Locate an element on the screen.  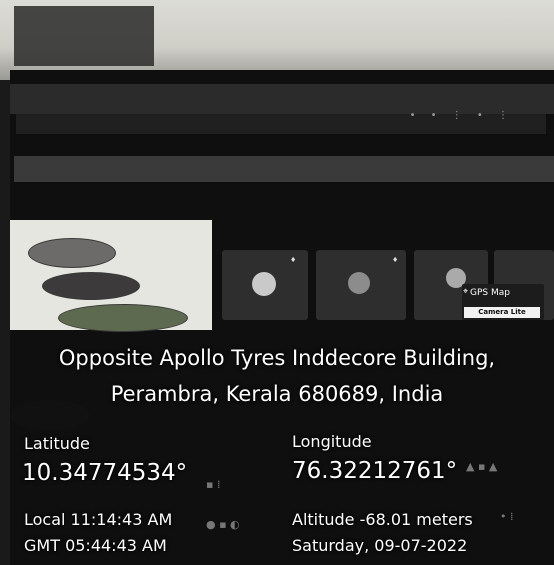
taskbar-icon: ▪ ⁞ is located at coordinates (213, 484).